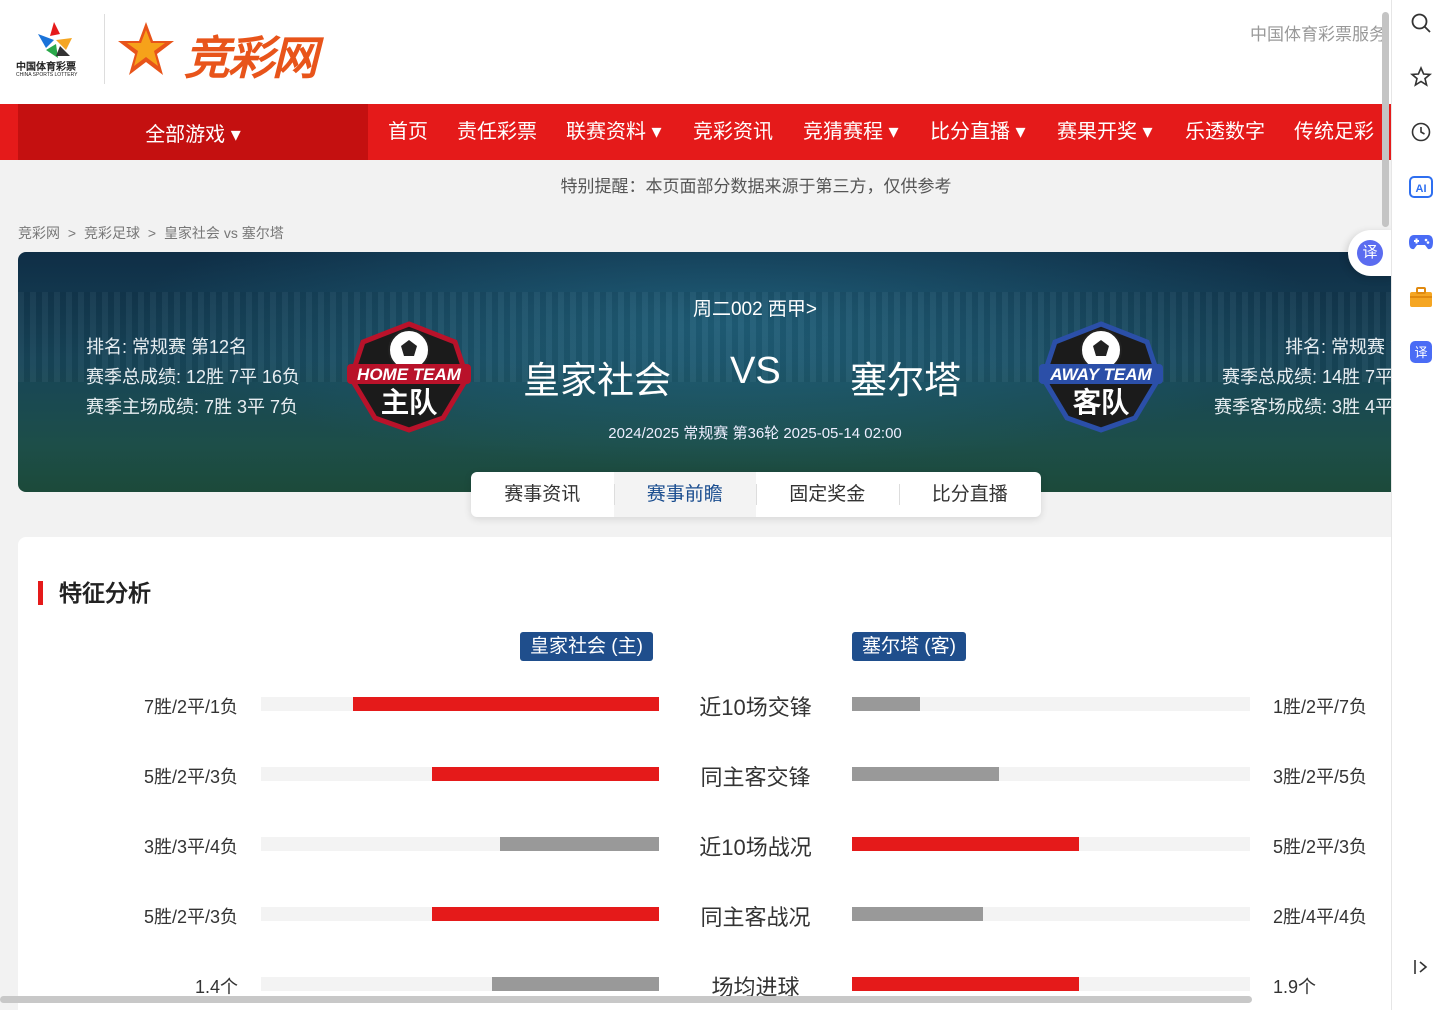 Image resolution: width=1451 pixels, height=1010 pixels. Describe the element at coordinates (1320, 917) in the screenshot. I see `away-stat-text: 2胜/4平/4负` at that location.